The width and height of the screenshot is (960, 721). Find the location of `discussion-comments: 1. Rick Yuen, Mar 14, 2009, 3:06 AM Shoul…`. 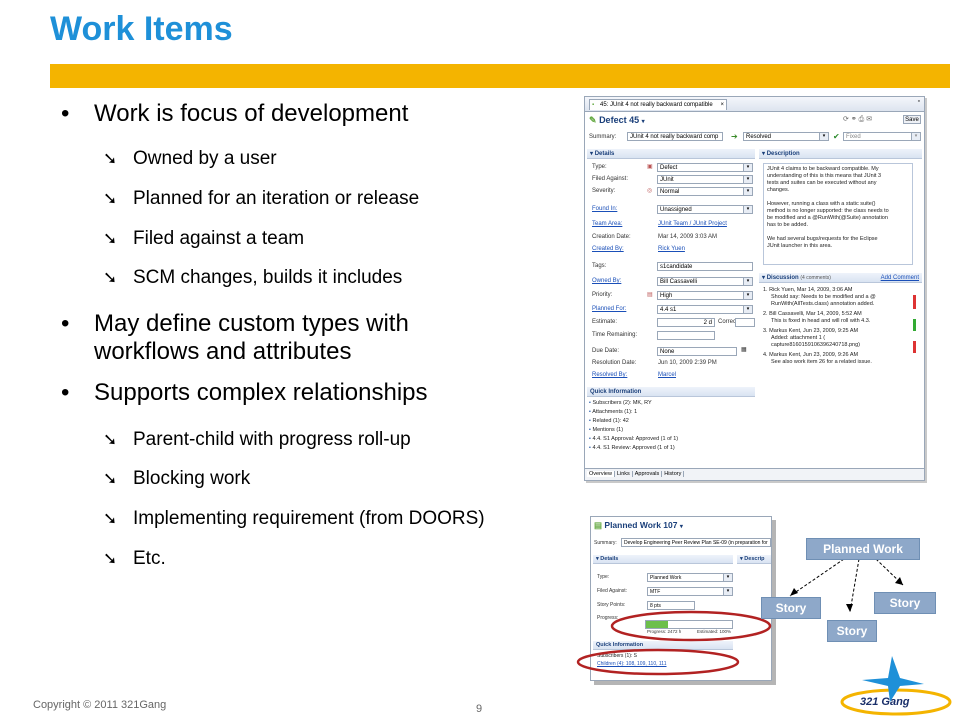

discussion-comments: 1. Rick Yuen, Mar 14, 2009, 3:06 AM Shoul… is located at coordinates (833, 326).